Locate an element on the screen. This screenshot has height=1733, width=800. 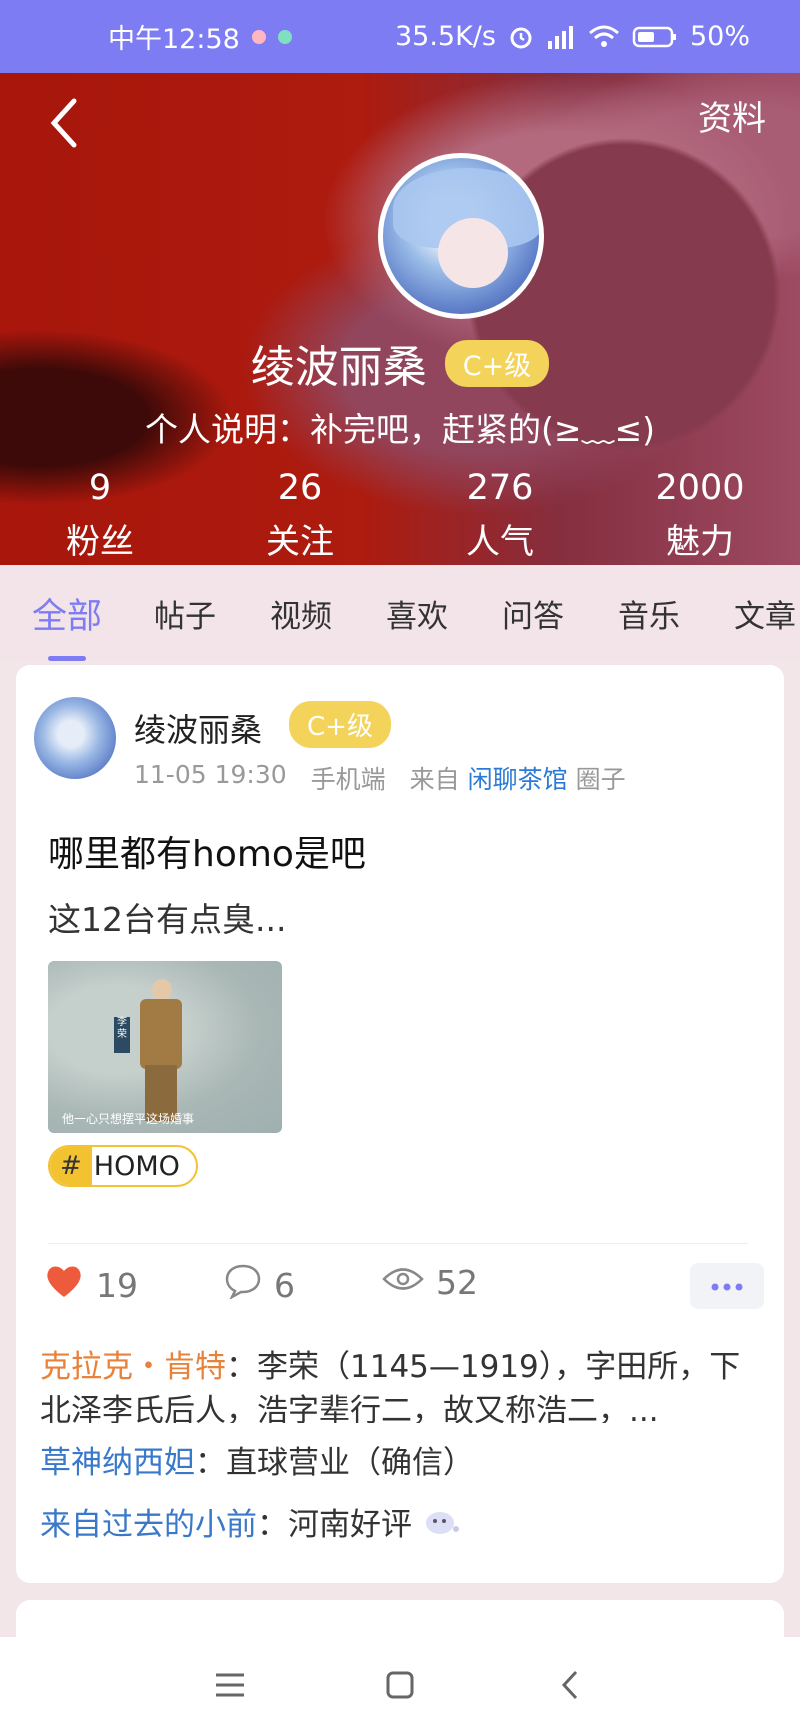
post-author-avatar is located at coordinates (75, 738).